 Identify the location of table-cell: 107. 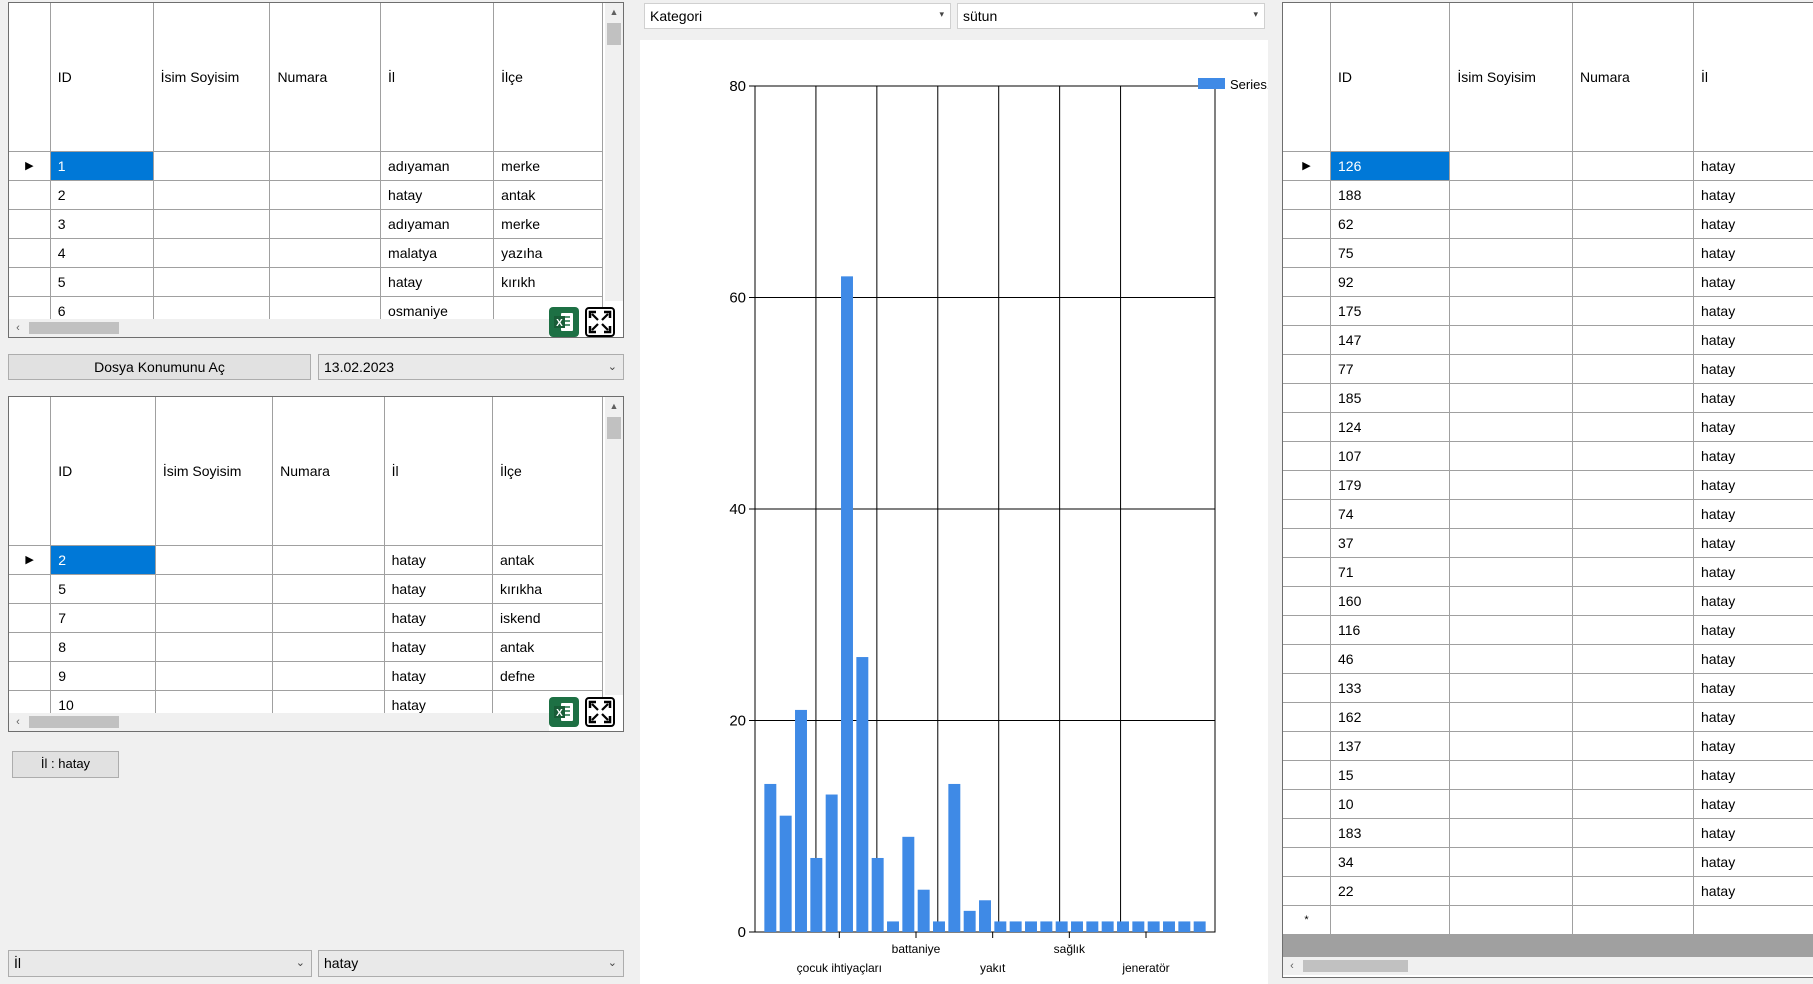
(1390, 456).